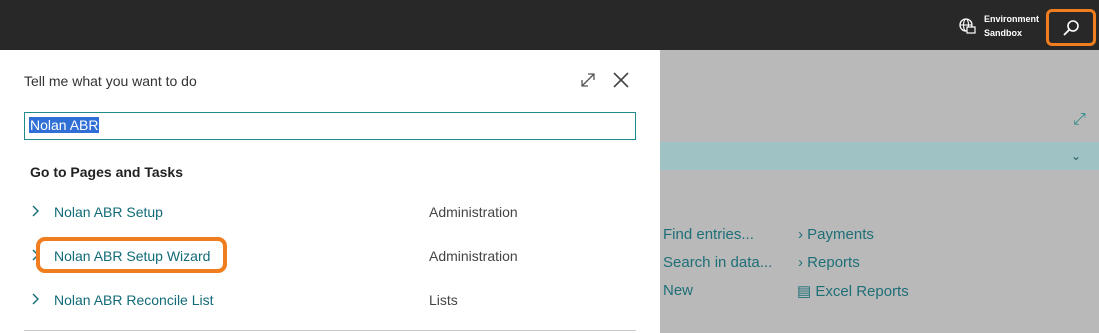  What do you see at coordinates (107, 172) in the screenshot?
I see `section-heading: Go to Pages and Tasks` at bounding box center [107, 172].